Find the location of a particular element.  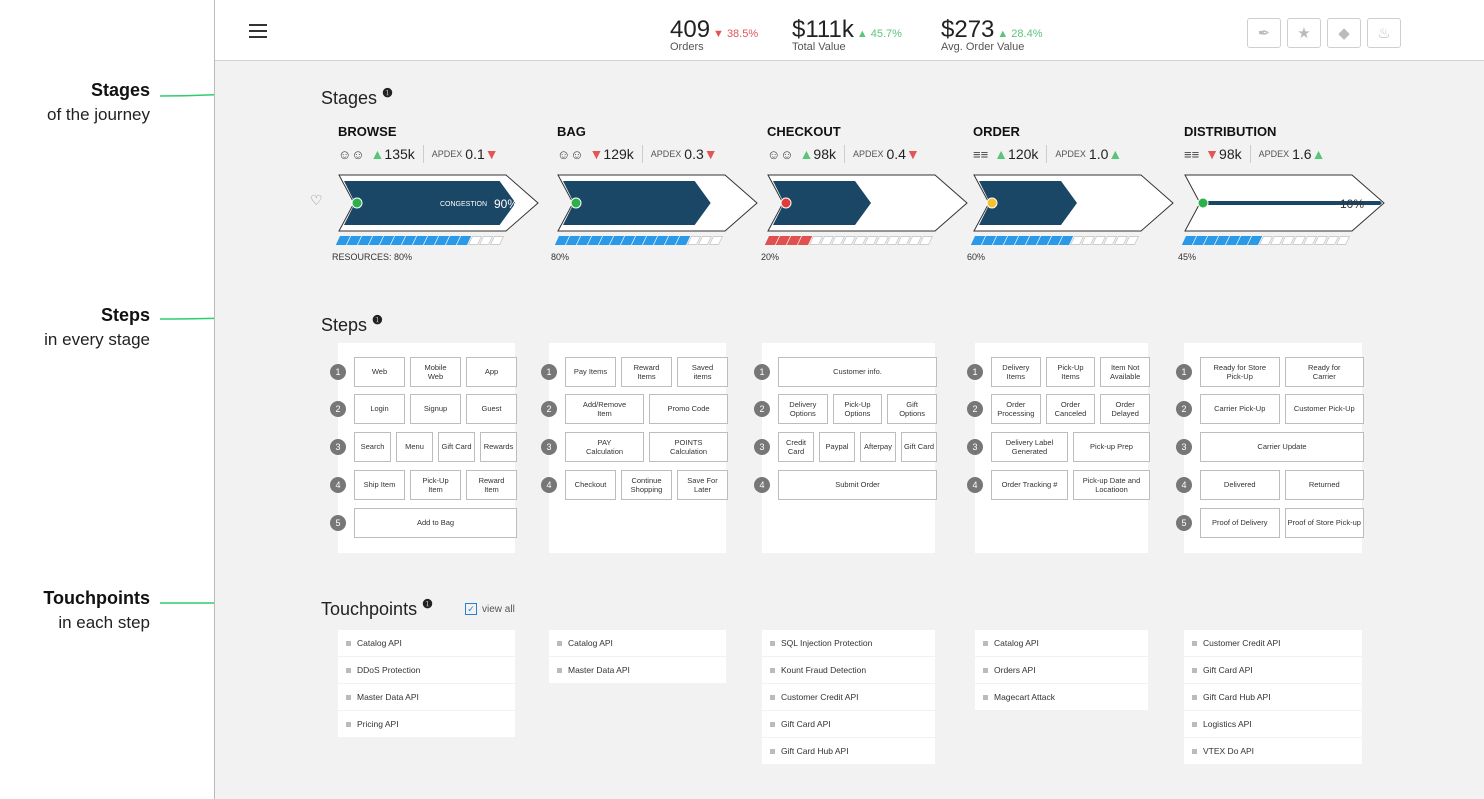

menu-icon is located at coordinates (258, 31).